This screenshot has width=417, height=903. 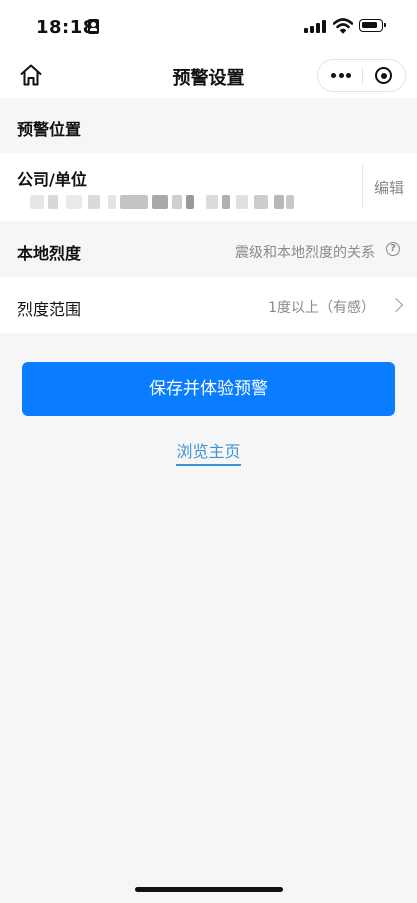 What do you see at coordinates (49, 129) in the screenshot?
I see `location-section-label: 预警位置` at bounding box center [49, 129].